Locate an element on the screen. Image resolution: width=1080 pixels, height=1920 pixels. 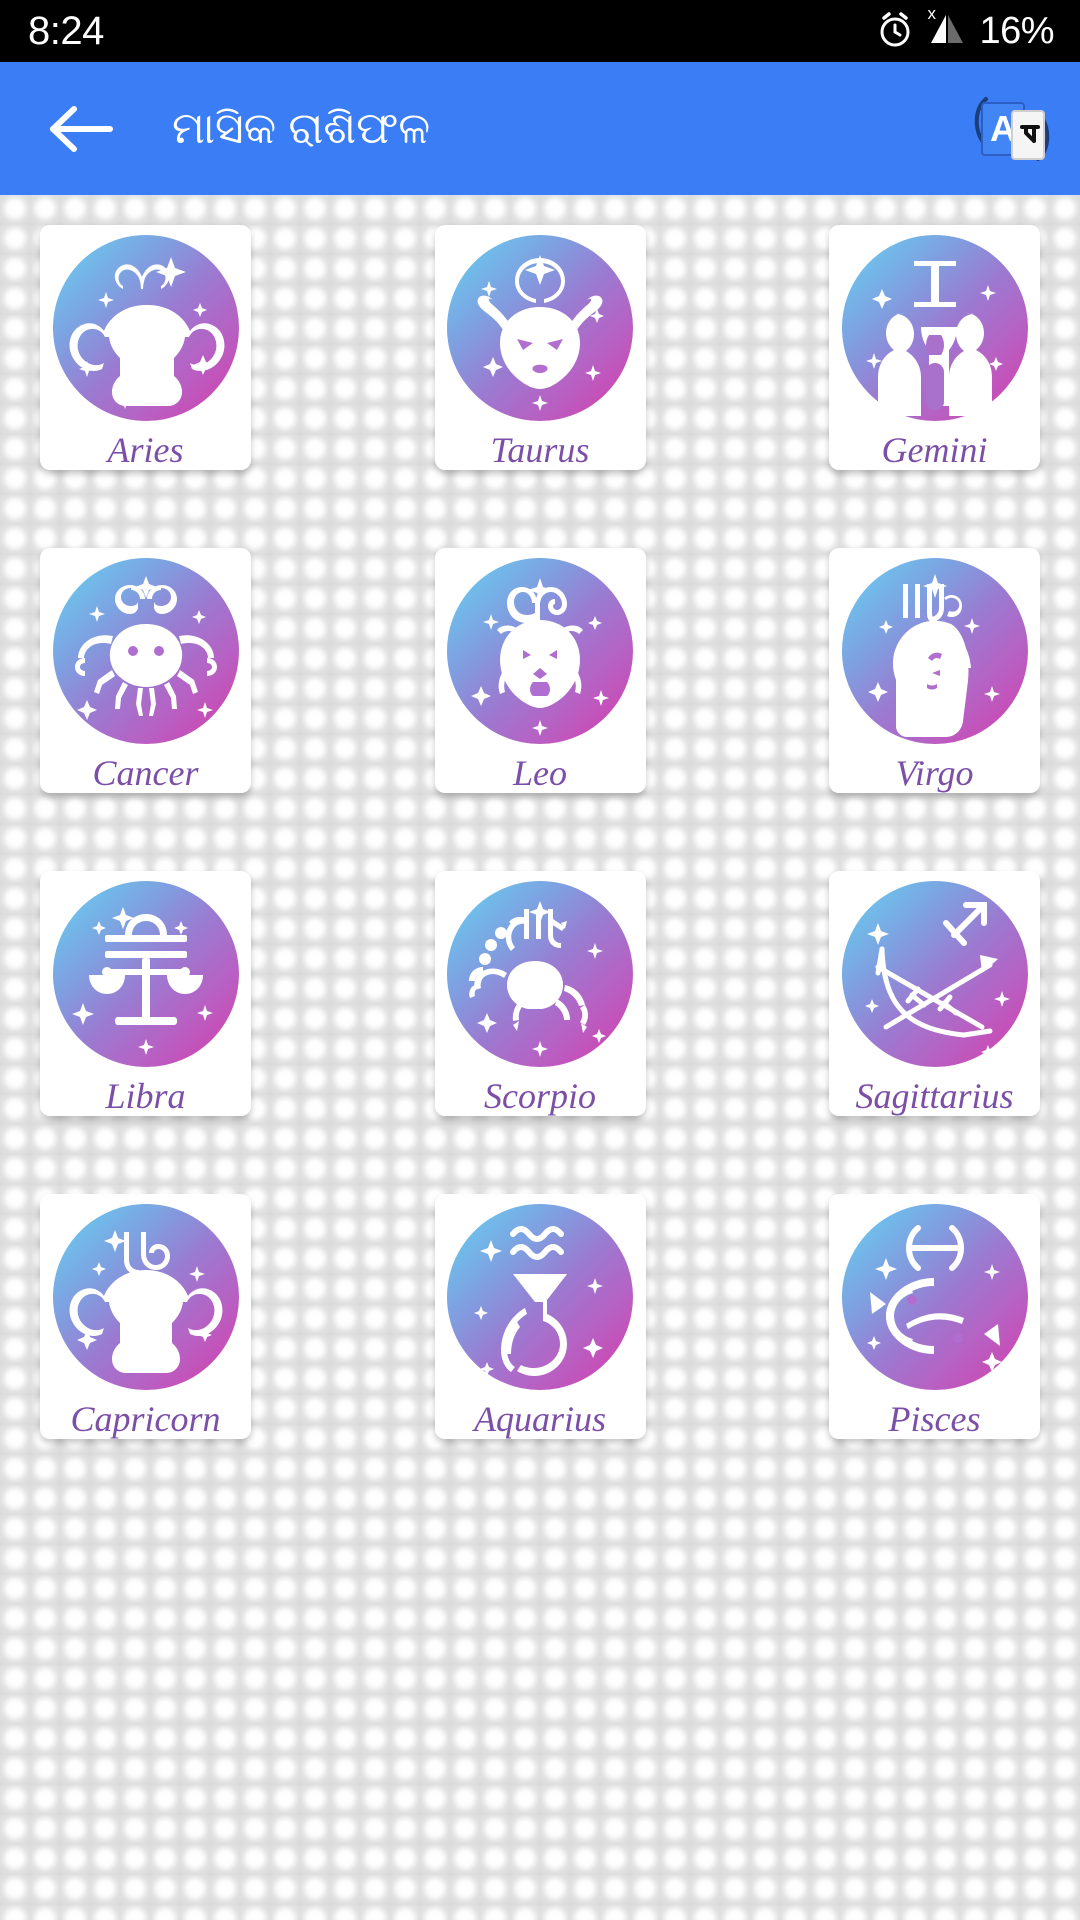
zodiac-card-virgo: Virgo is located at coordinates (934, 670).